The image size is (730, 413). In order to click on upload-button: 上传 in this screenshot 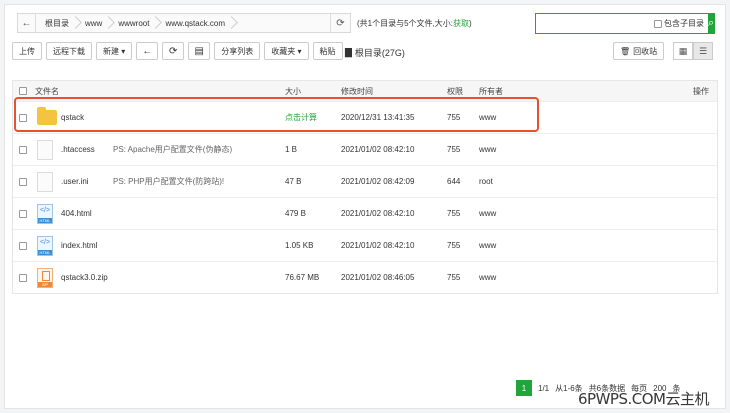, I will do `click(27, 51)`.